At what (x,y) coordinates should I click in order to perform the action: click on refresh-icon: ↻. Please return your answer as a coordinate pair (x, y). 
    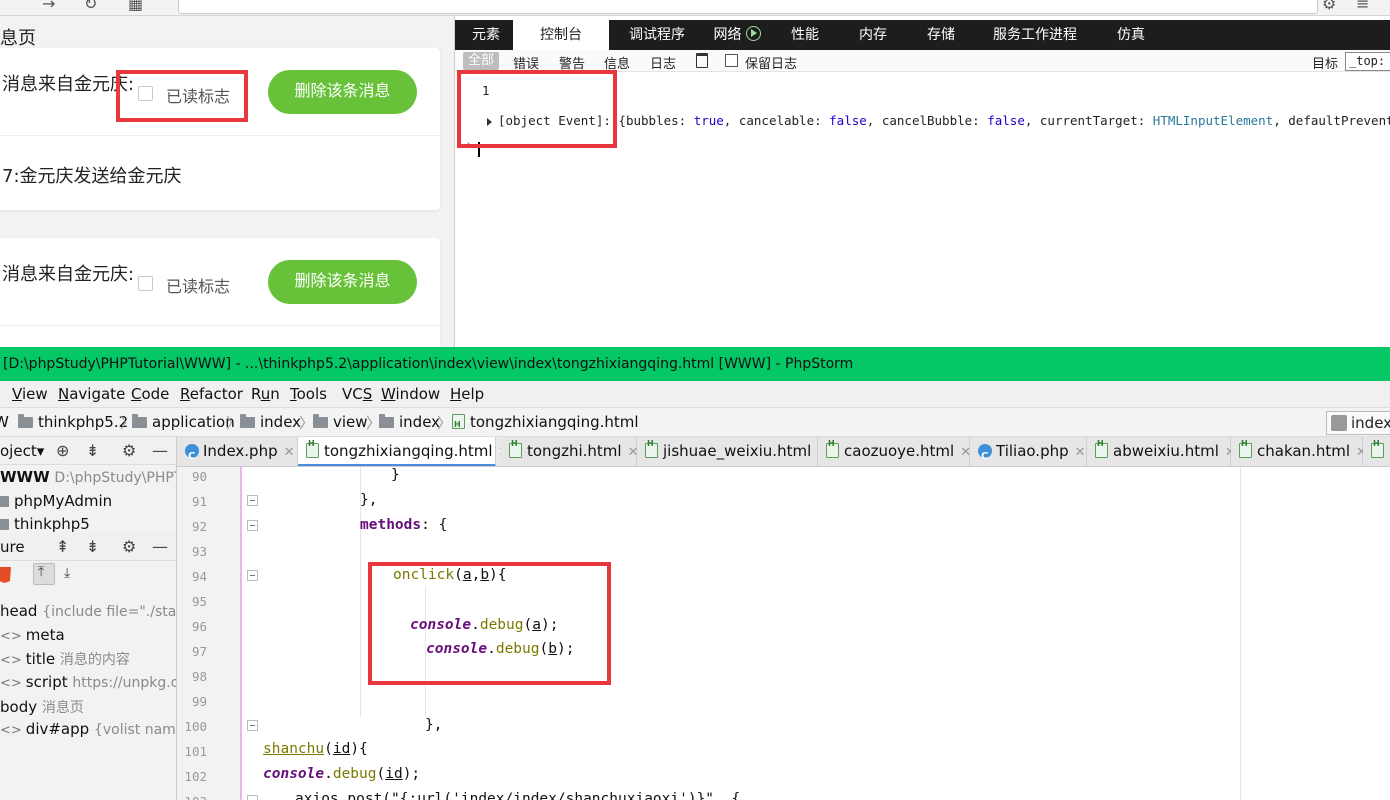
    Looking at the image, I should click on (90, 6).